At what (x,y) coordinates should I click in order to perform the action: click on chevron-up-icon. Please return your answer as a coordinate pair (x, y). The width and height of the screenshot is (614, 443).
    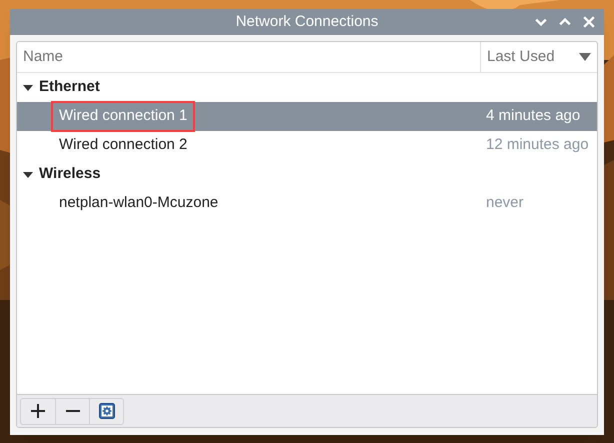
    Looking at the image, I should click on (565, 22).